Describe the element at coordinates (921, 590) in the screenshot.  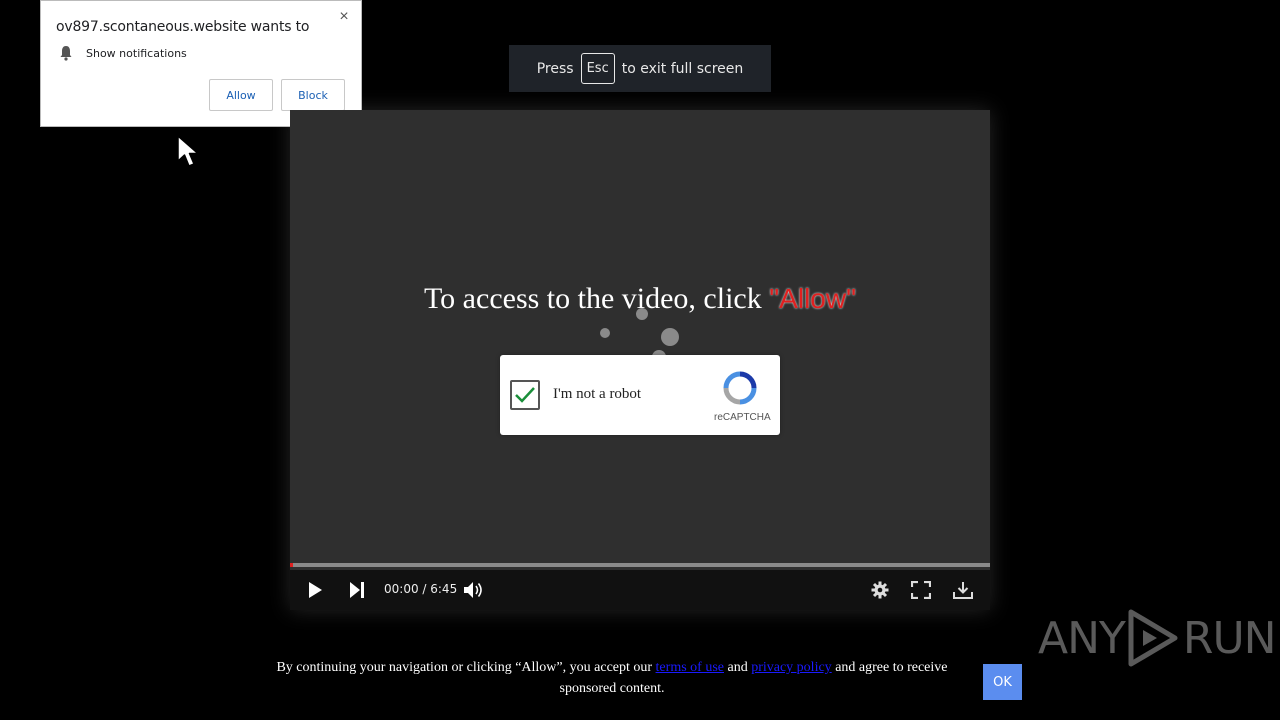
I see `fullscreen-icon` at that location.